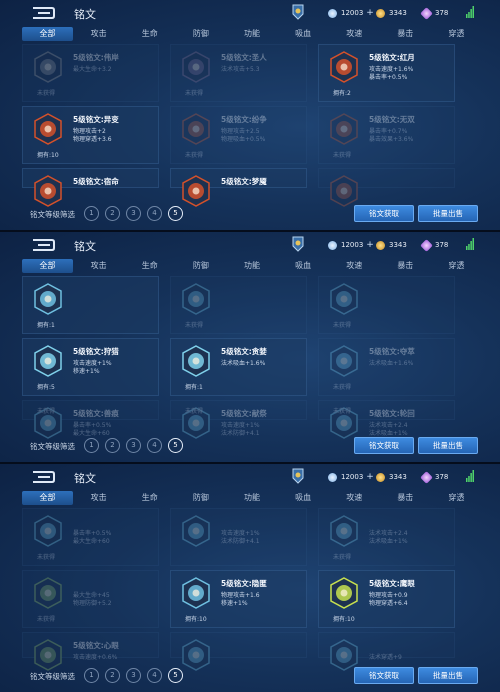 This screenshot has height=692, width=500. I want to click on inscription-card: 5级铭文:狩猎 攻击速度+1% 移速+1% 拥有:5, so click(90, 367).